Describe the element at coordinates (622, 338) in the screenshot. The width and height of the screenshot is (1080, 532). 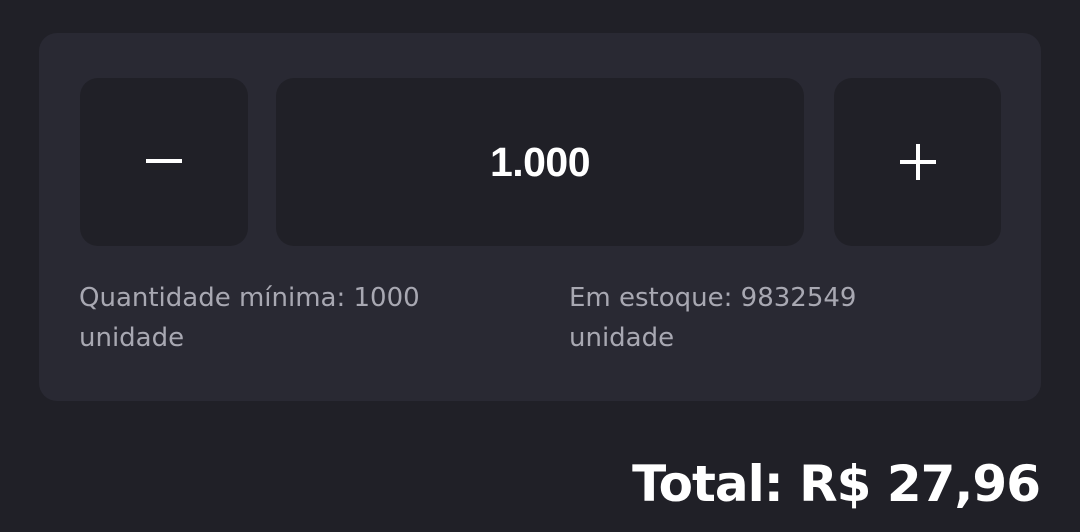
I see `stock-unit: unidade` at that location.